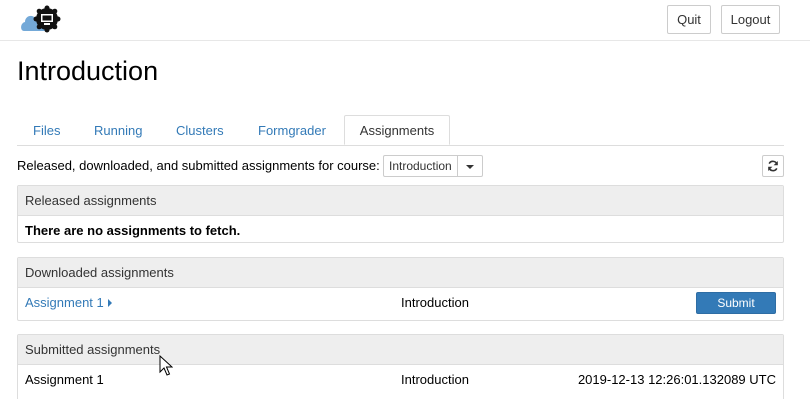  Describe the element at coordinates (43, 20) in the screenshot. I see `jupyter-cloud-logo-icon` at that location.